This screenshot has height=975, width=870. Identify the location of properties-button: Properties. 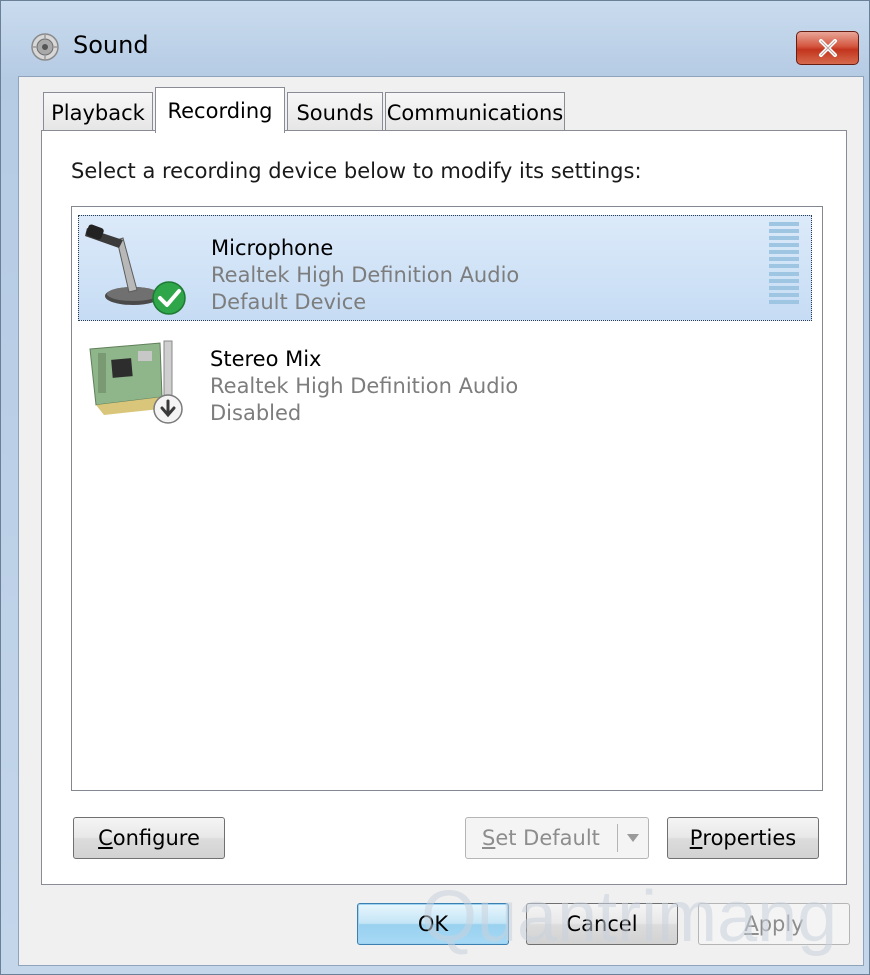
(743, 838).